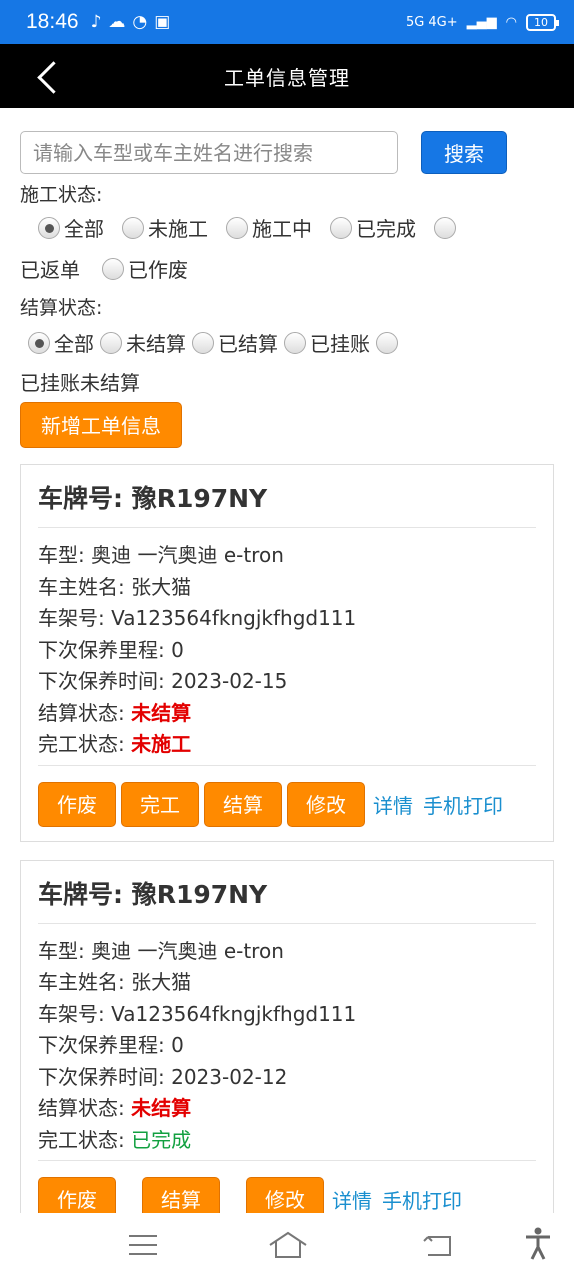 The image size is (574, 1279). What do you see at coordinates (163, 681) in the screenshot?
I see `field-next-time: 下次保养时间: 2023-02-15` at bounding box center [163, 681].